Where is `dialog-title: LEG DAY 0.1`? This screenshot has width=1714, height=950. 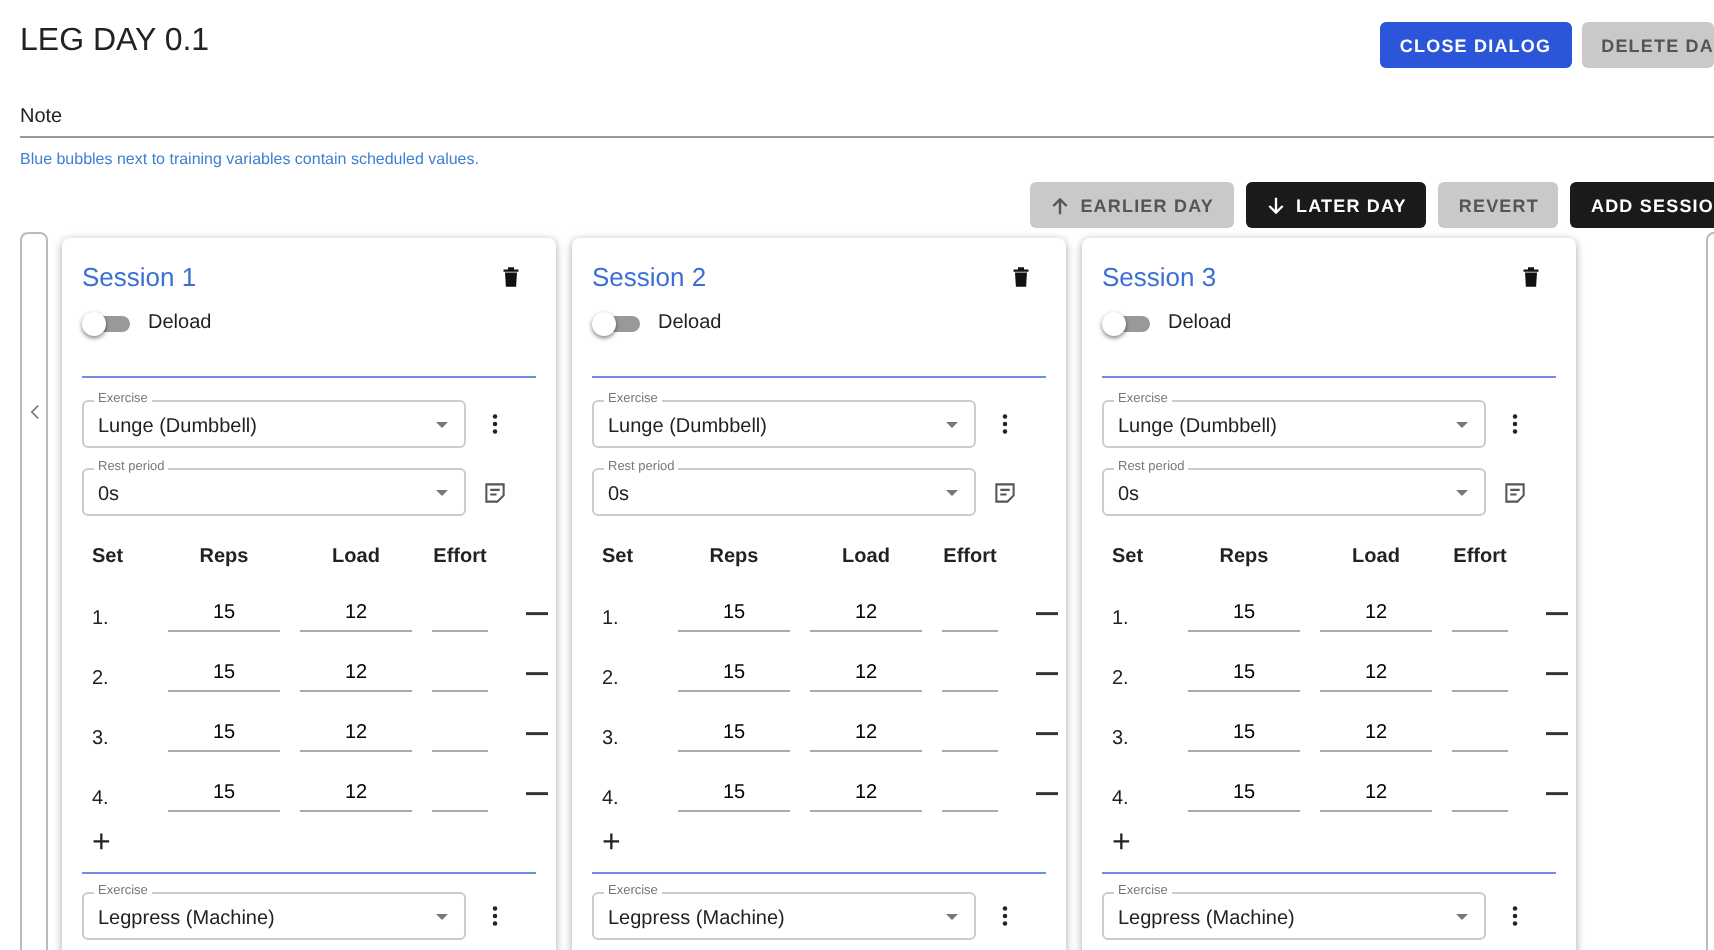
dialog-title: LEG DAY 0.1 is located at coordinates (115, 42).